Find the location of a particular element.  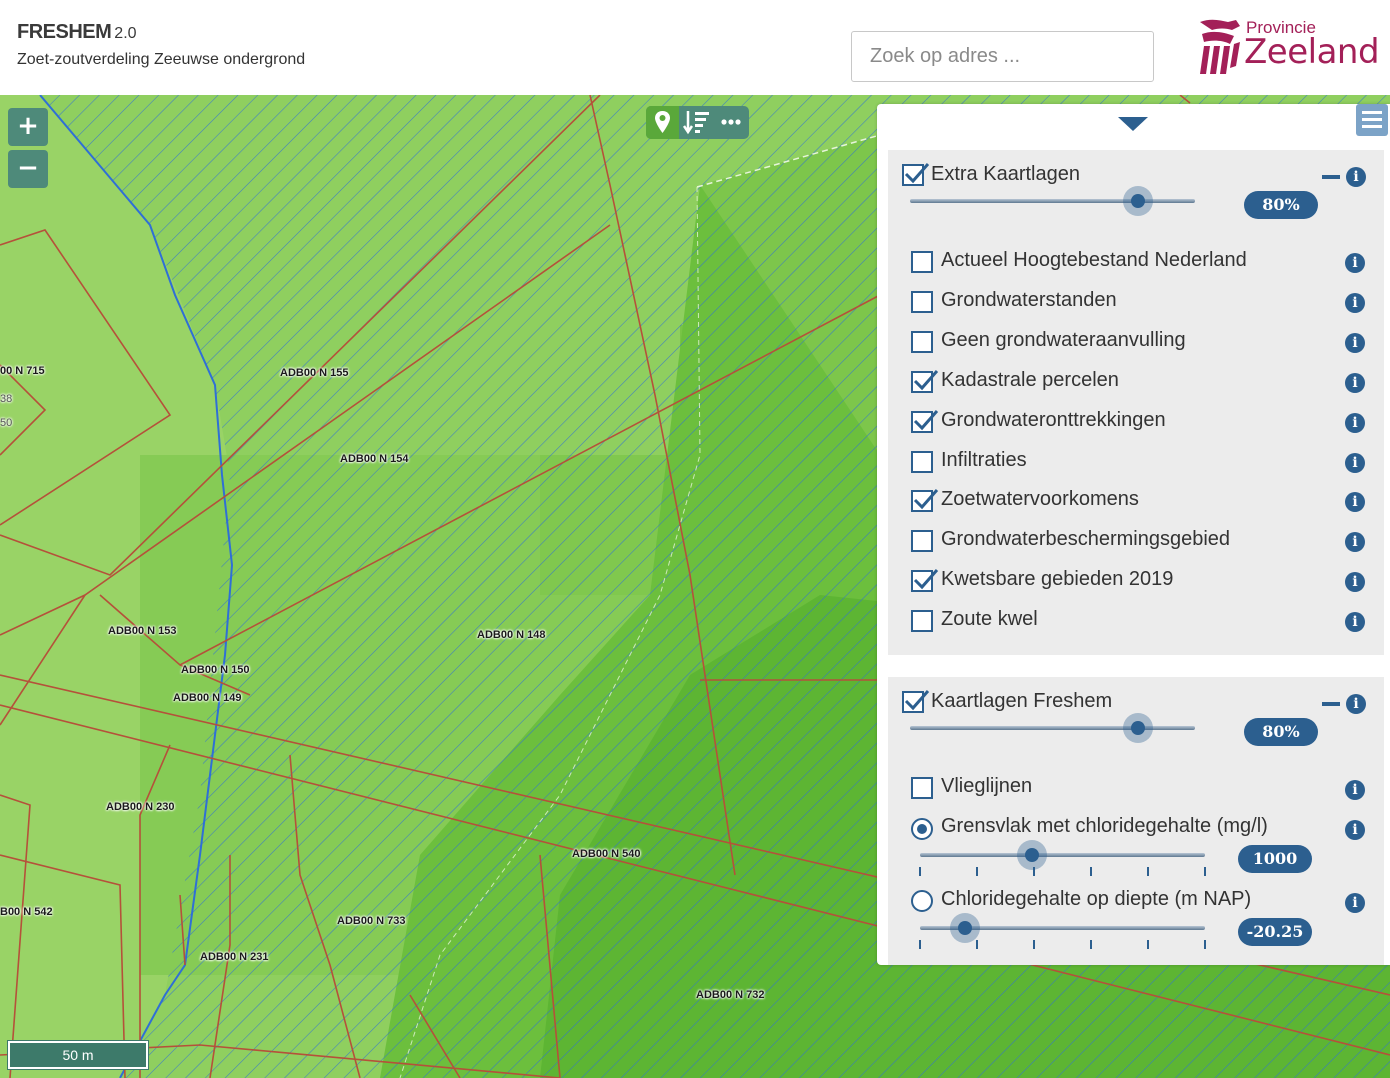

group-checkbox-kaartlagen-freshem is located at coordinates (916, 701).